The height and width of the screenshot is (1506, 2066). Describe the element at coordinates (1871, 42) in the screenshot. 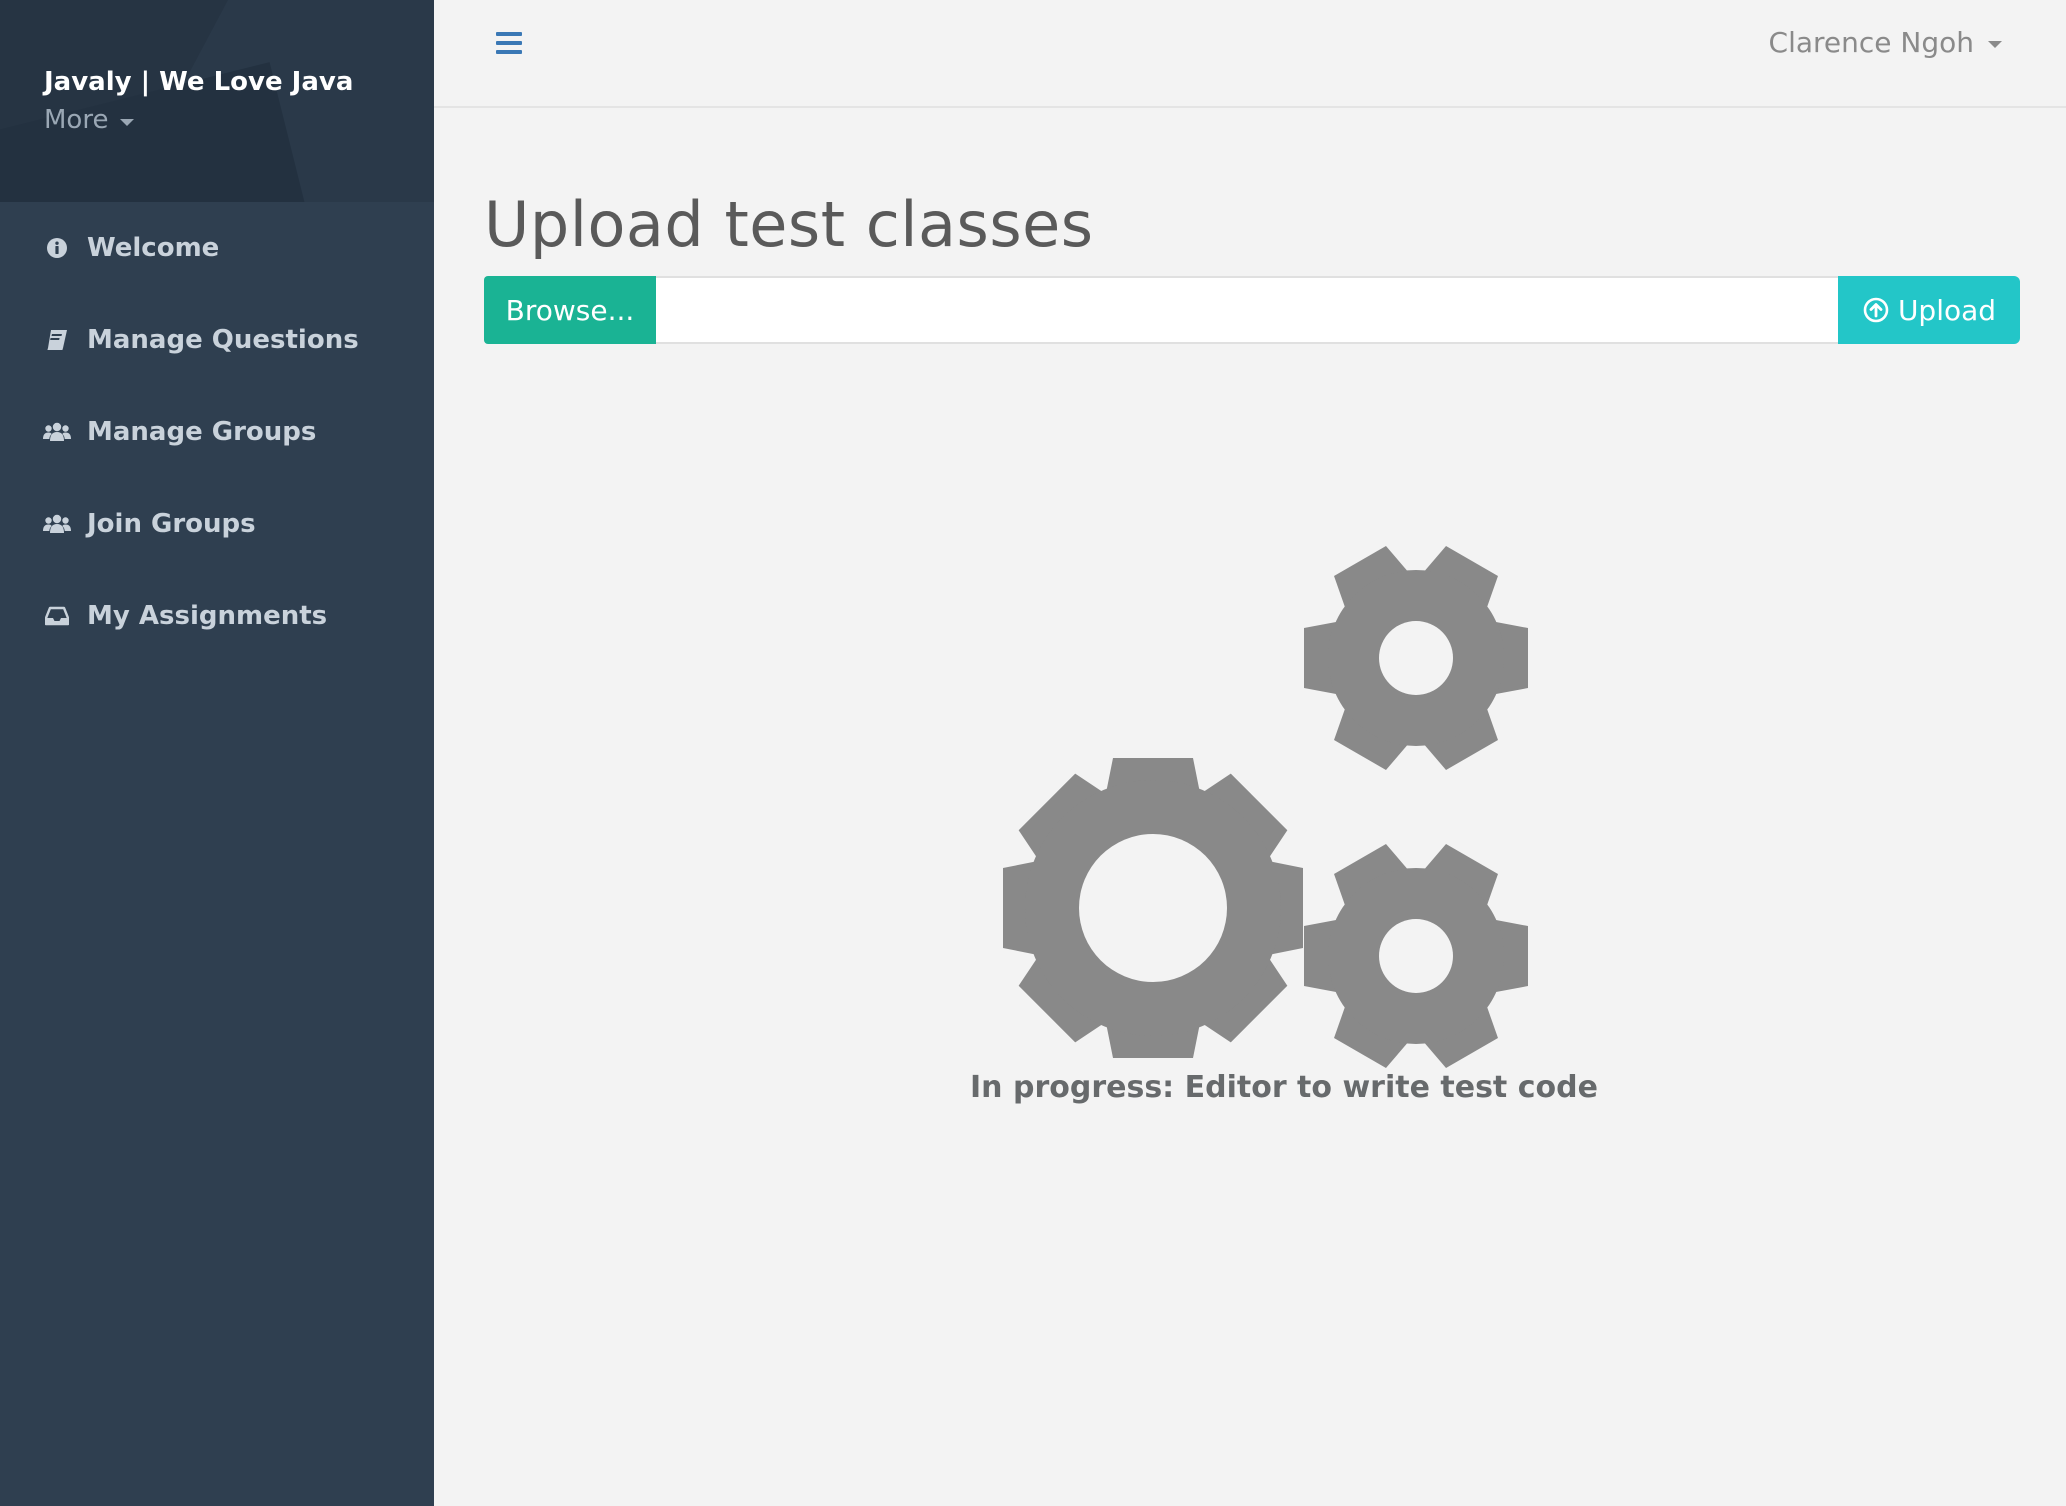

I see `user-name: Clarence Ngoh` at that location.